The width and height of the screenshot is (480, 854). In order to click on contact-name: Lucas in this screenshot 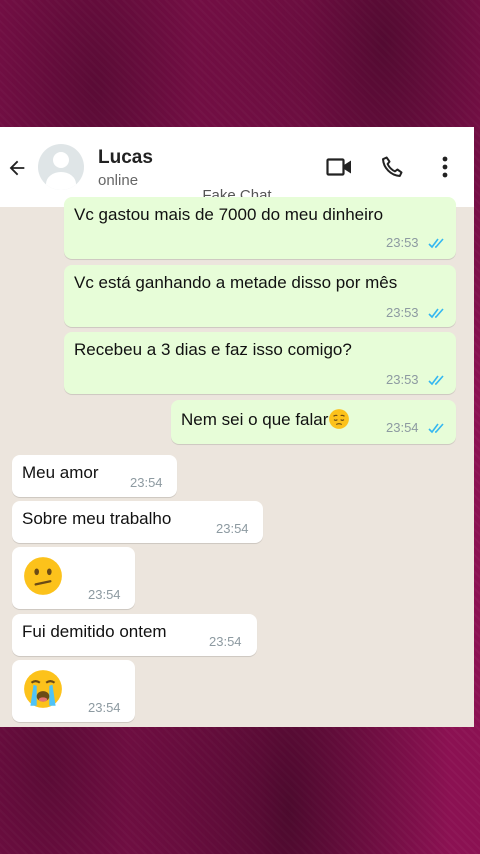, I will do `click(125, 158)`.